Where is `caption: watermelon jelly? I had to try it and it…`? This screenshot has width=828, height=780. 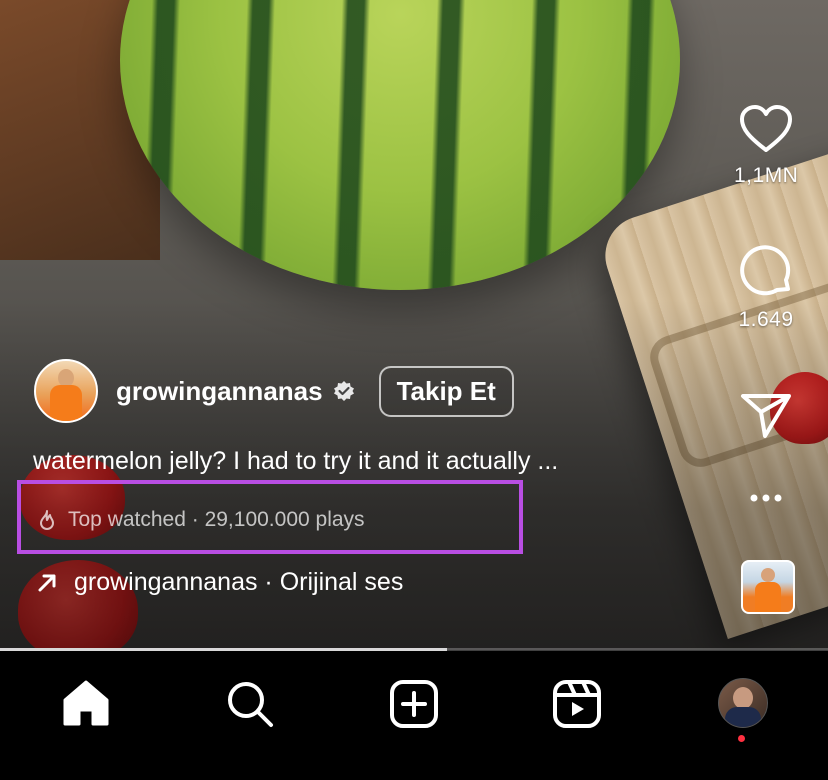 caption: watermelon jelly? I had to try it and it… is located at coordinates (295, 461).